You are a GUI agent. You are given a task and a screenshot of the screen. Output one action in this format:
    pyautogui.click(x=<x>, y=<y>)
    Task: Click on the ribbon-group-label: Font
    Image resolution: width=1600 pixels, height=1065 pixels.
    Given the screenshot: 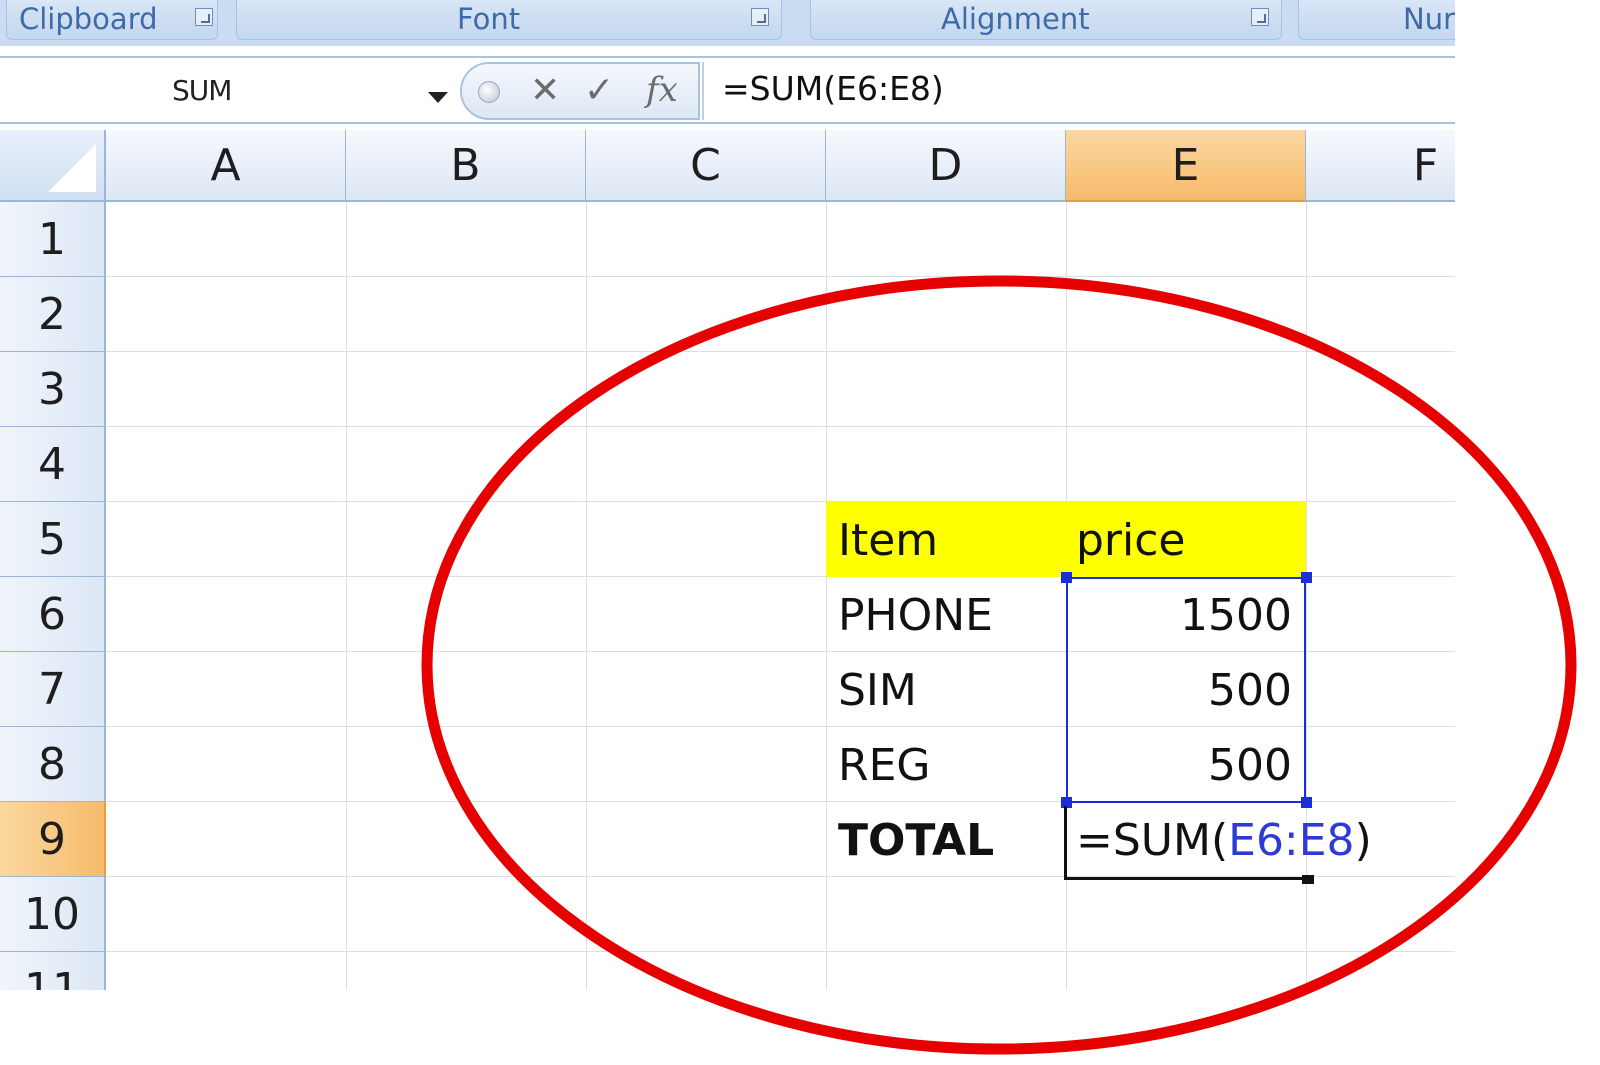 What is the action you would take?
    pyautogui.click(x=489, y=19)
    